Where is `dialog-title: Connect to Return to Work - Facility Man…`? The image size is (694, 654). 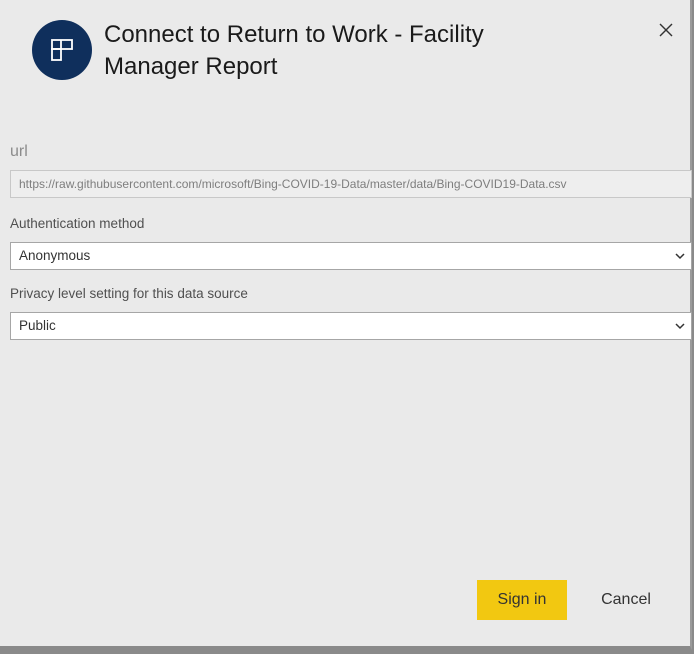 dialog-title: Connect to Return to Work - Facility Man… is located at coordinates (294, 50).